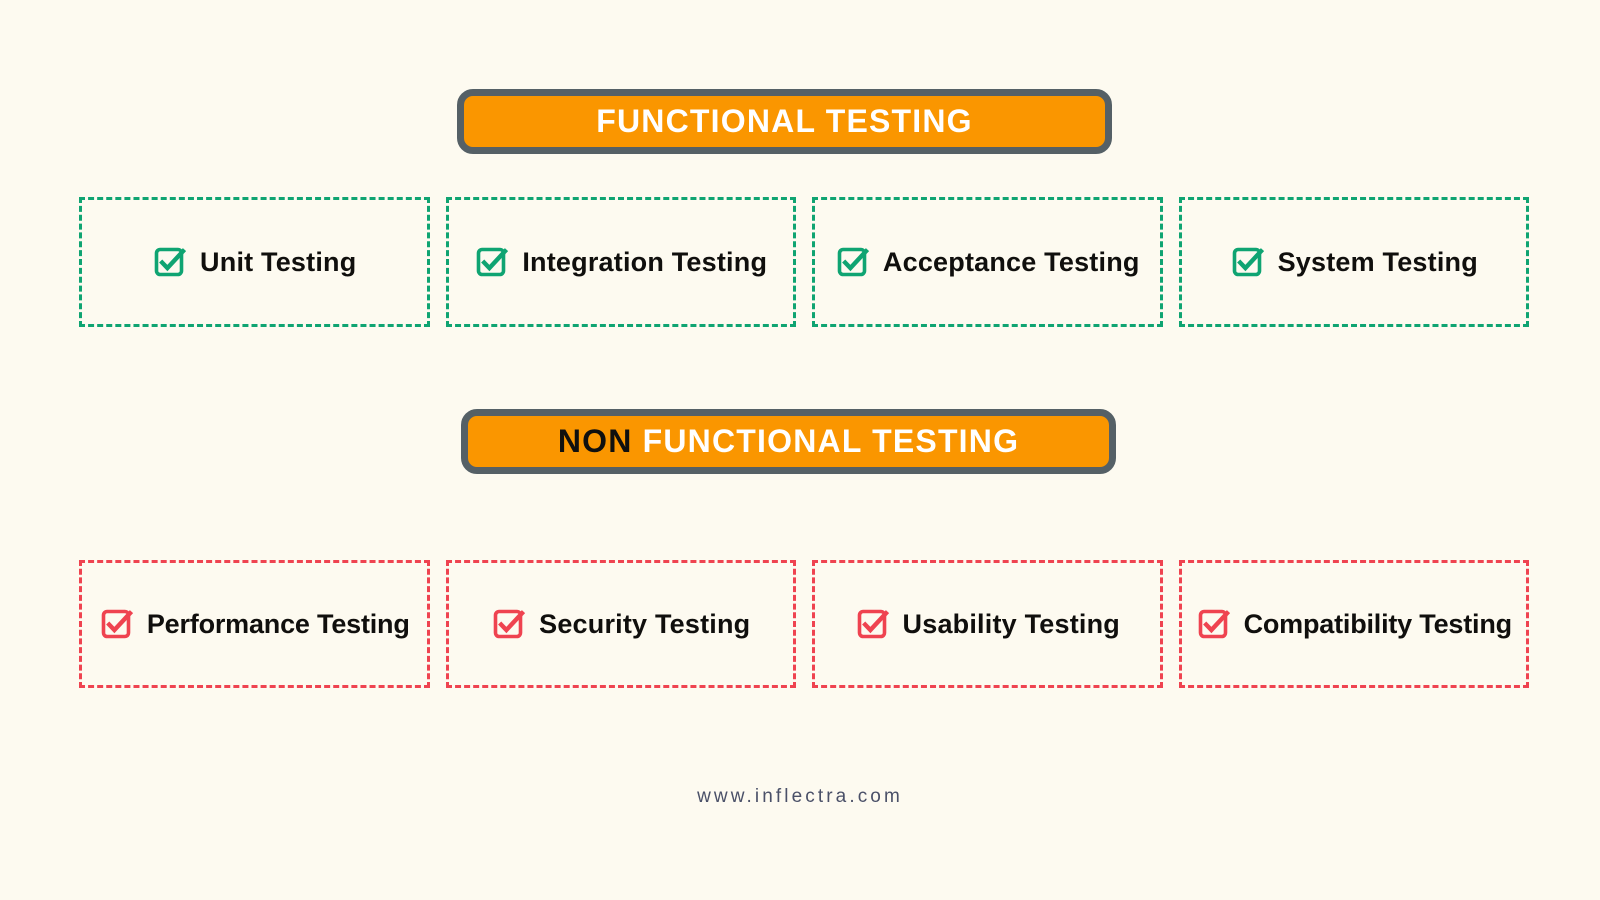 This screenshot has height=900, width=1600. I want to click on item-box-system-testing: System Testing, so click(1353, 262).